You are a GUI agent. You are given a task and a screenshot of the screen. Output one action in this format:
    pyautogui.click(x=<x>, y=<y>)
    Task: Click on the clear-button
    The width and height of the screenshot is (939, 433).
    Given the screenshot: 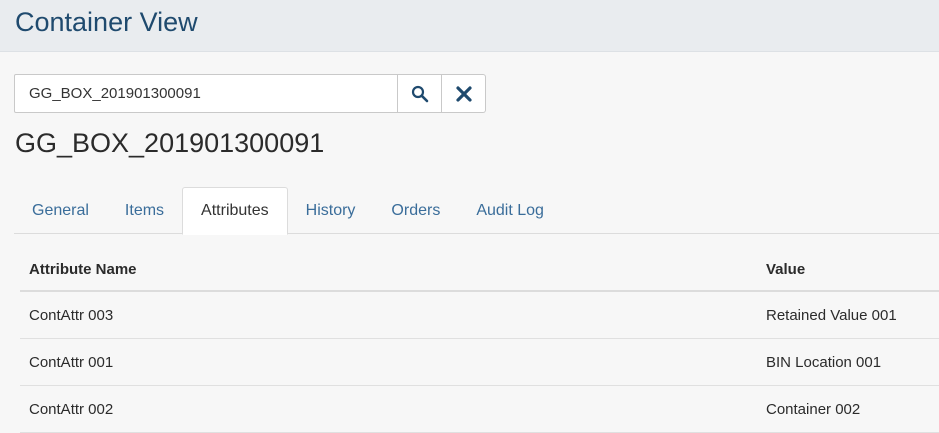 What is the action you would take?
    pyautogui.click(x=464, y=93)
    